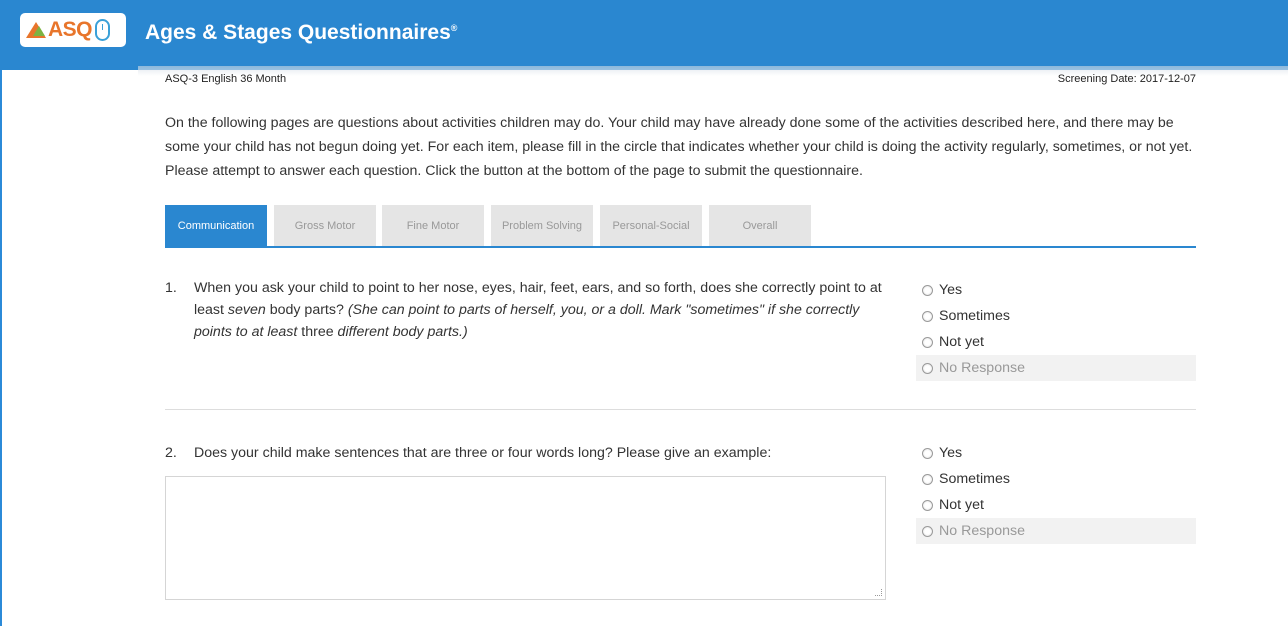 The height and width of the screenshot is (626, 1288). Describe the element at coordinates (301, 32) in the screenshot. I see `app-title: Ages & Stages Questionnaires®` at that location.